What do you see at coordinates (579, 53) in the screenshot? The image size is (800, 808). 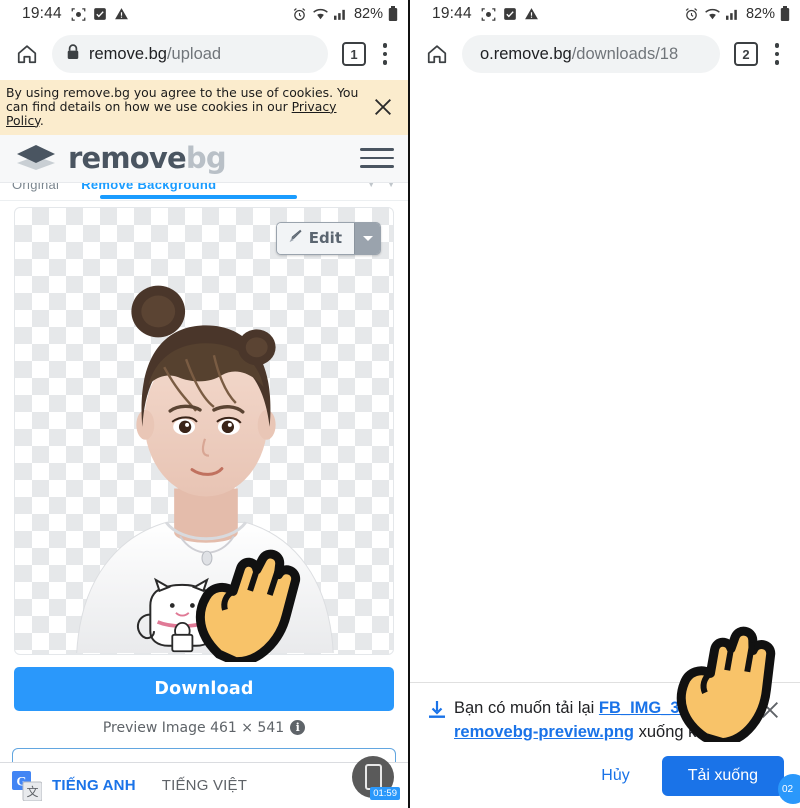 I see `address-bar-text-right: o.remove.bg/downloads/18` at bounding box center [579, 53].